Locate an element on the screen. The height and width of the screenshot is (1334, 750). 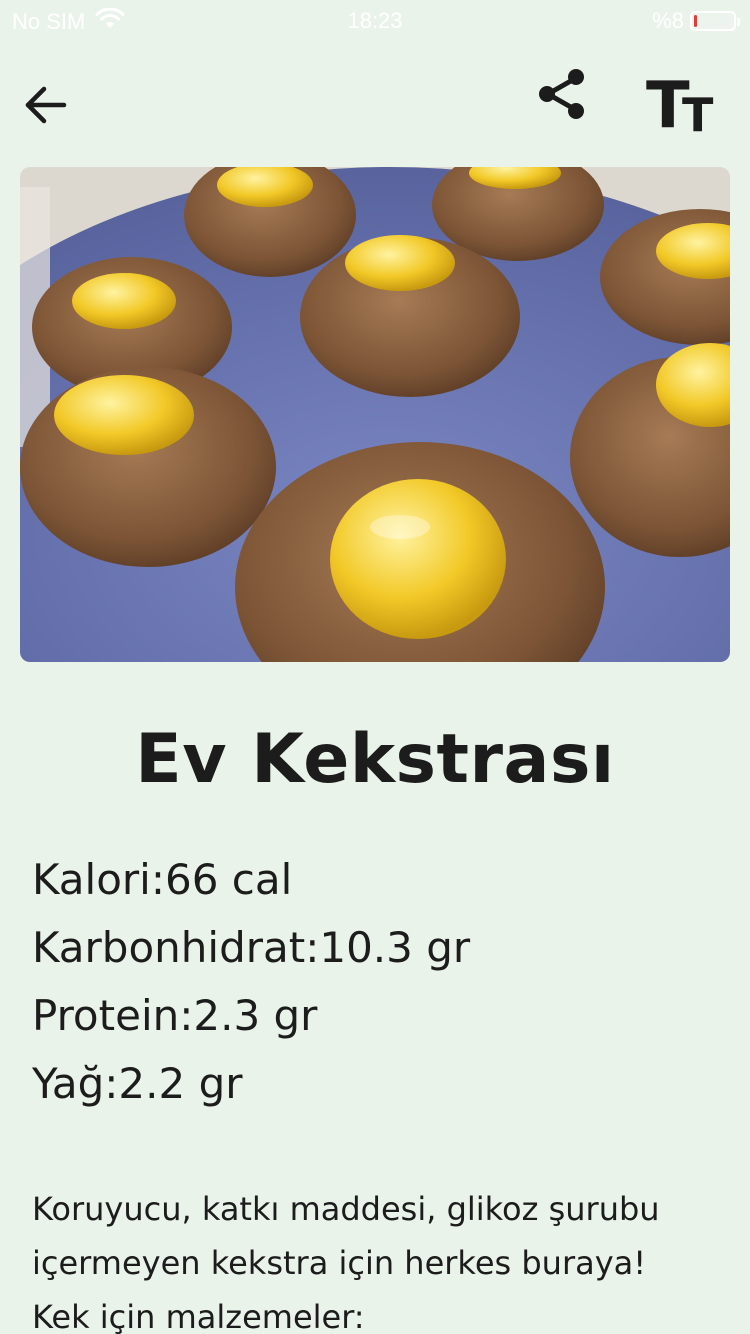
ingredients-heading: Kek için malzemeler: is located at coordinates (198, 1316).